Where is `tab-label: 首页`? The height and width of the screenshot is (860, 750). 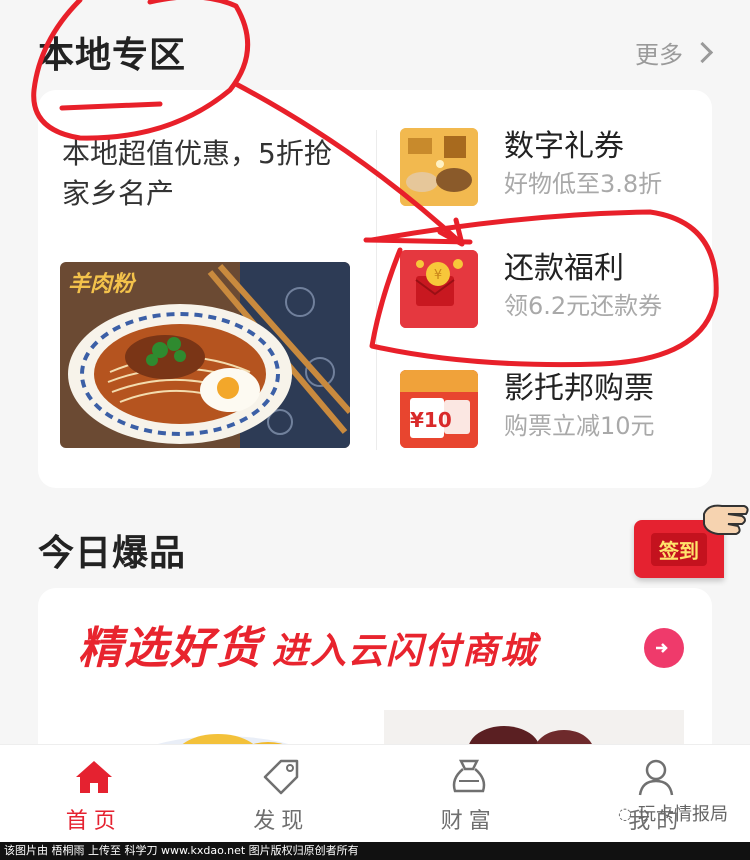 tab-label: 首页 is located at coordinates (93, 821).